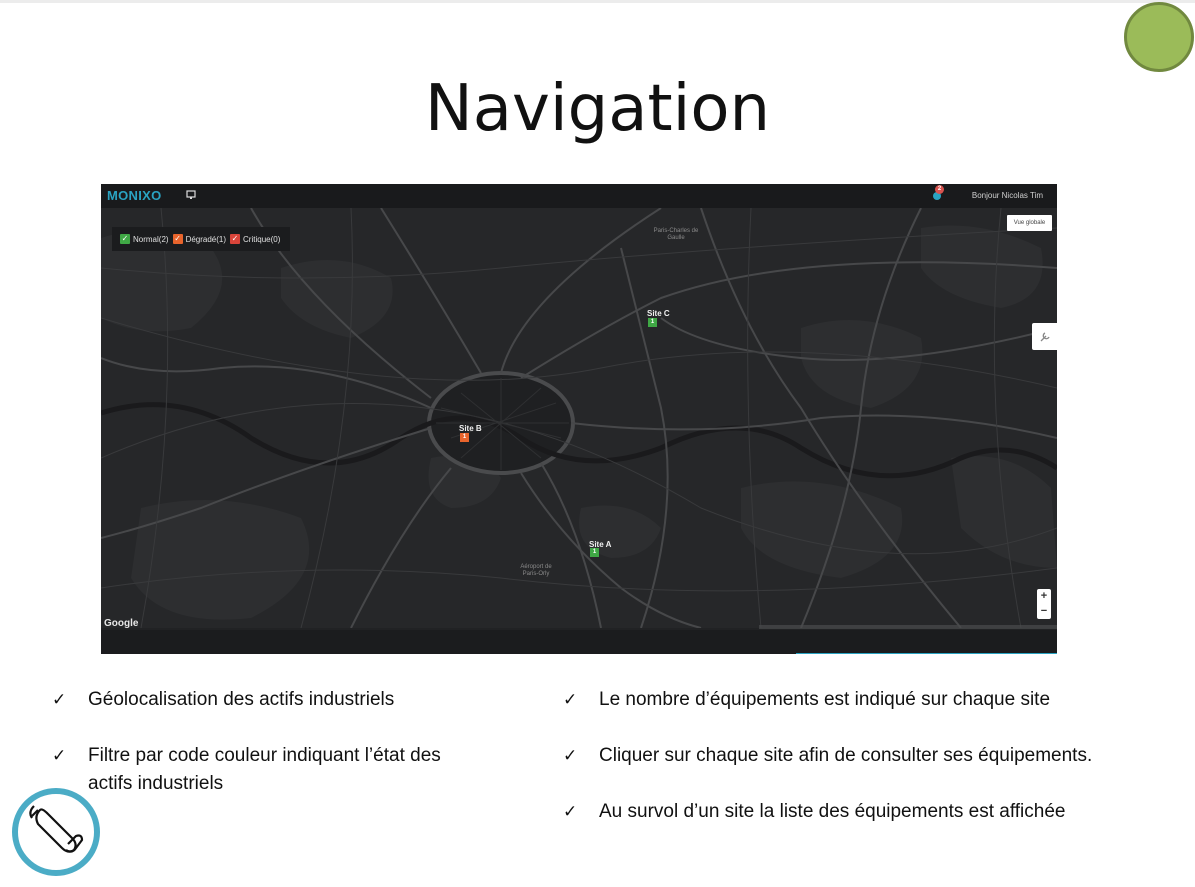 The image size is (1195, 887). What do you see at coordinates (1029, 223) in the screenshot?
I see `global-view-button: Vue globale` at bounding box center [1029, 223].